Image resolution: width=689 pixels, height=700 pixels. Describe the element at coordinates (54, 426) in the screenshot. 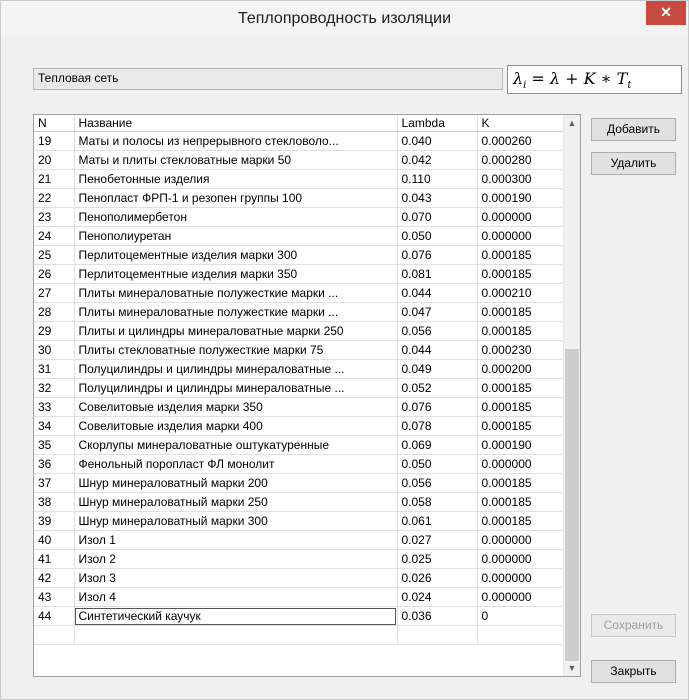

I see `row-number: 34` at that location.